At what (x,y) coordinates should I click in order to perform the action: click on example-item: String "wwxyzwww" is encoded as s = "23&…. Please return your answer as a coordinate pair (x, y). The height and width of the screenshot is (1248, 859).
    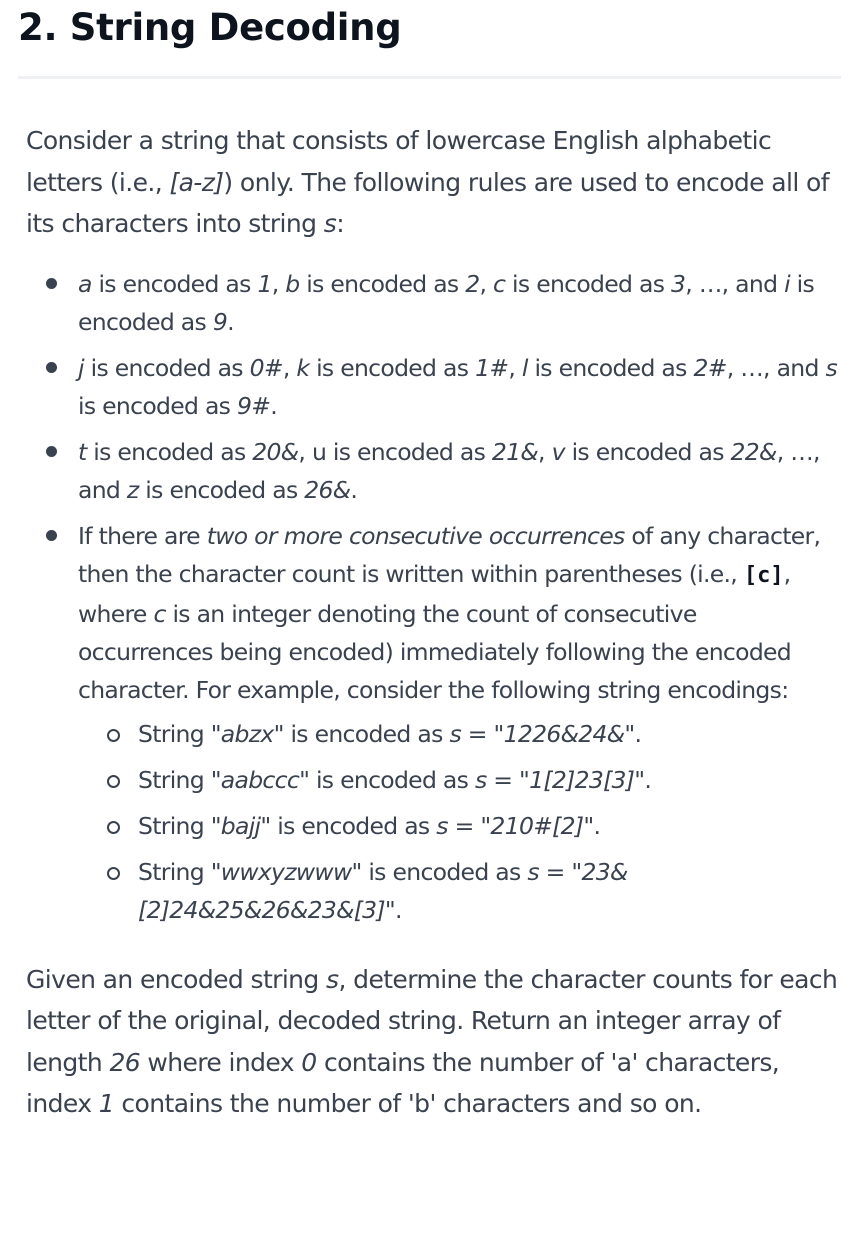
    Looking at the image, I should click on (458, 891).